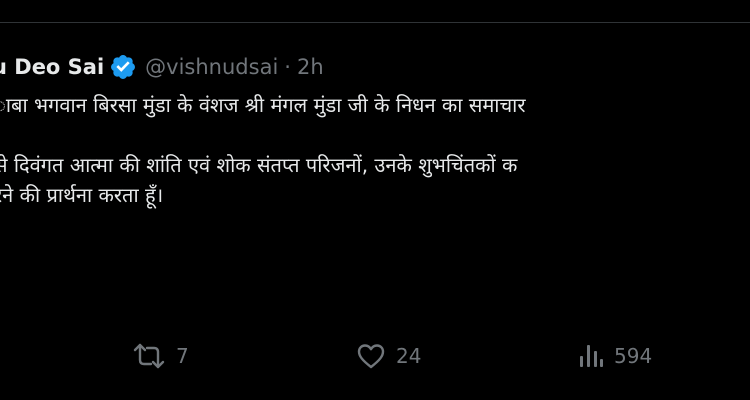  Describe the element at coordinates (388, 356) in the screenshot. I see `like-button: 24` at that location.